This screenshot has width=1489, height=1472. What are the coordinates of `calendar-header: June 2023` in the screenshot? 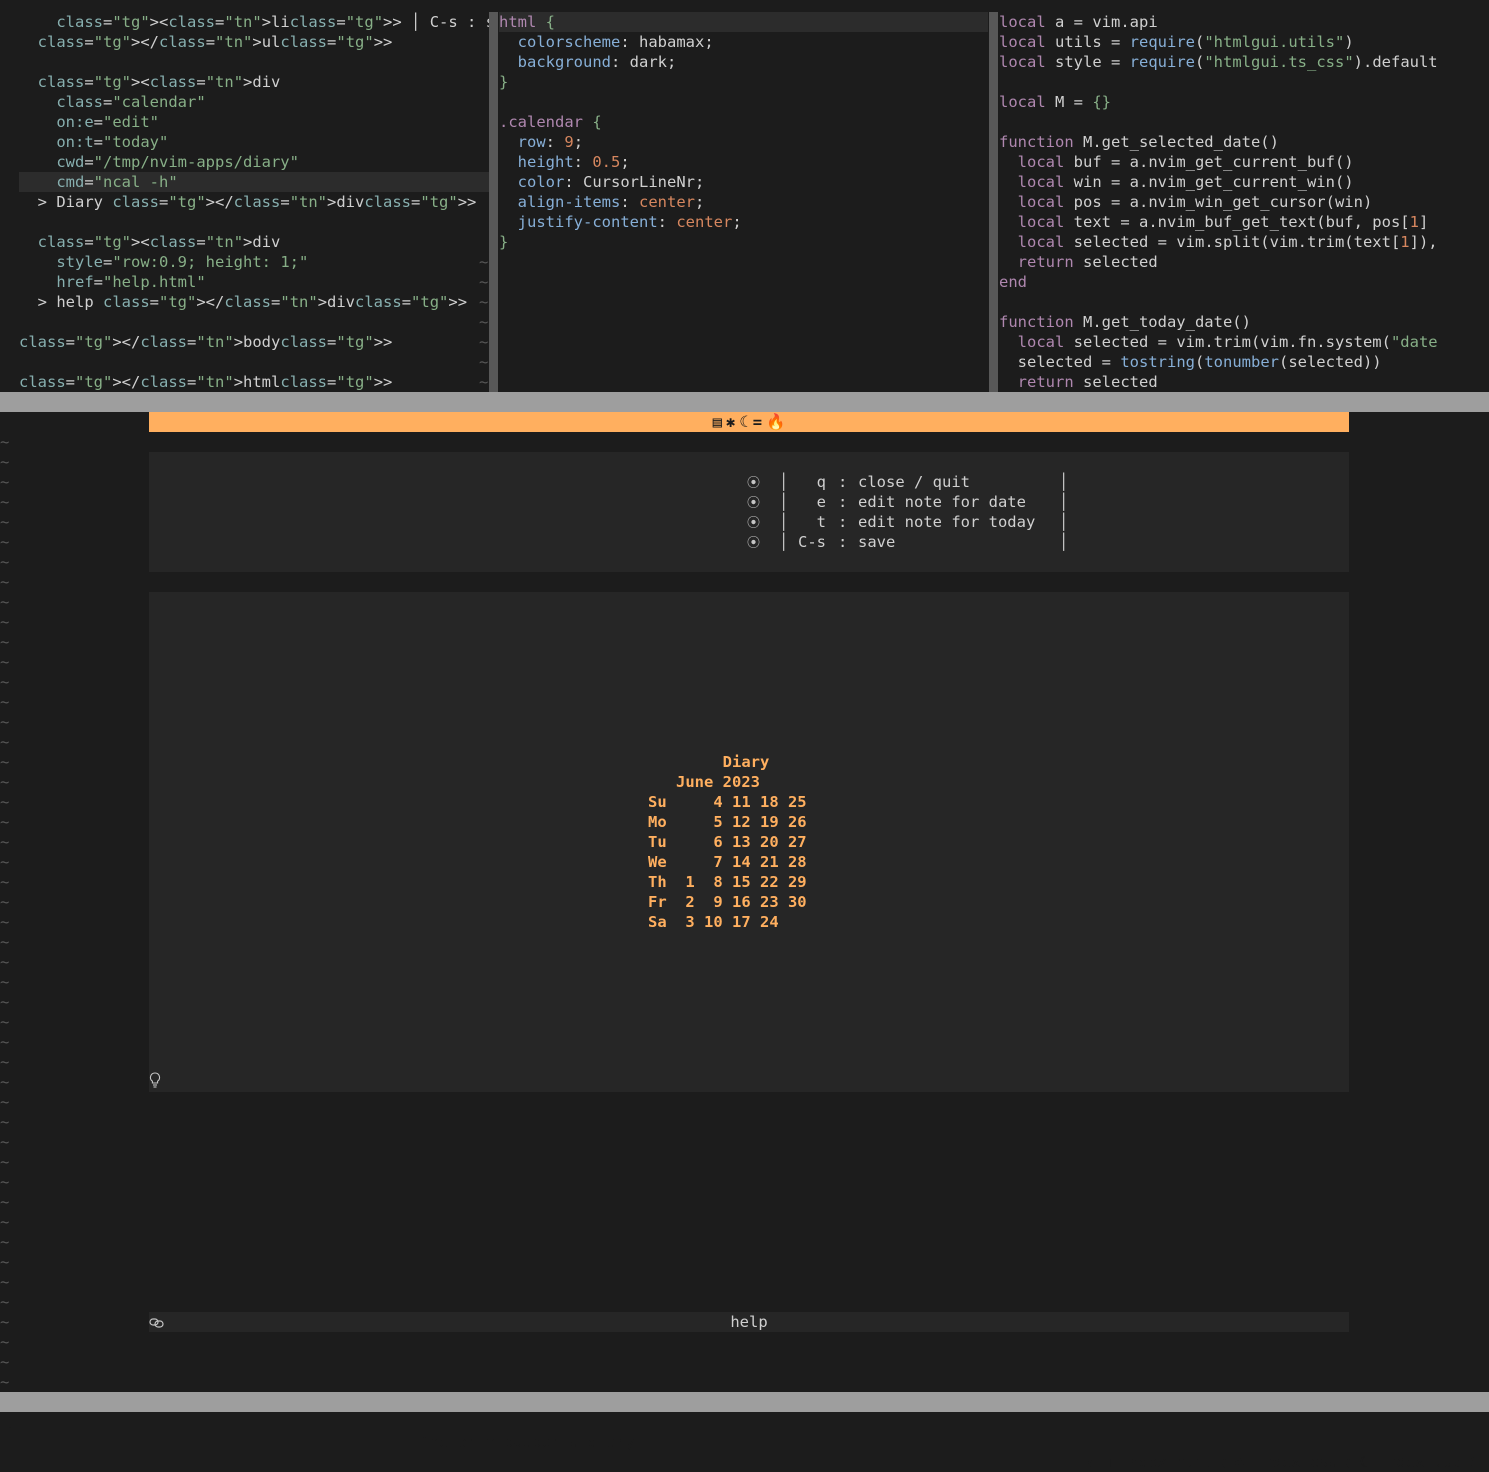 It's located at (727, 782).